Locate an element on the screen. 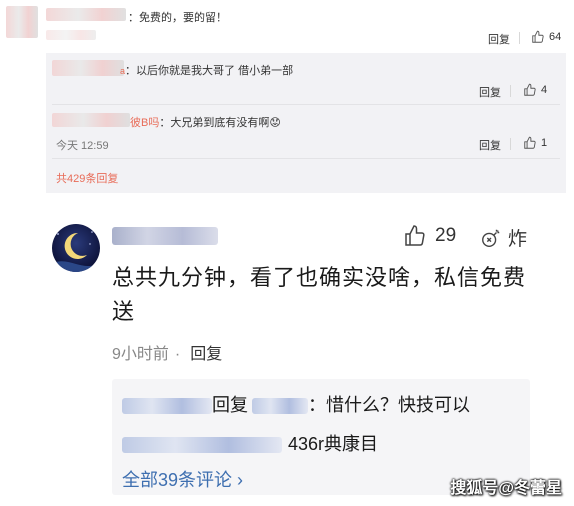 This screenshot has height=506, width=574. reply-2-name-tail: 彼B吗 is located at coordinates (144, 123).